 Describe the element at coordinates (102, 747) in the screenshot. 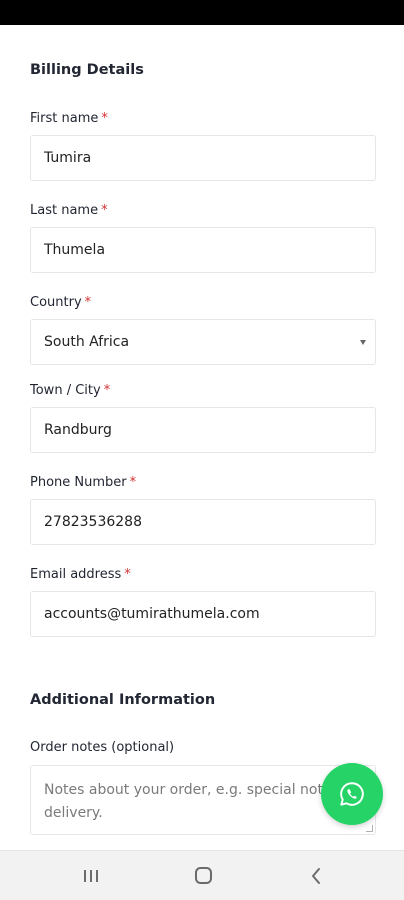

I see `order-notes-label: Order notes (optional)` at that location.